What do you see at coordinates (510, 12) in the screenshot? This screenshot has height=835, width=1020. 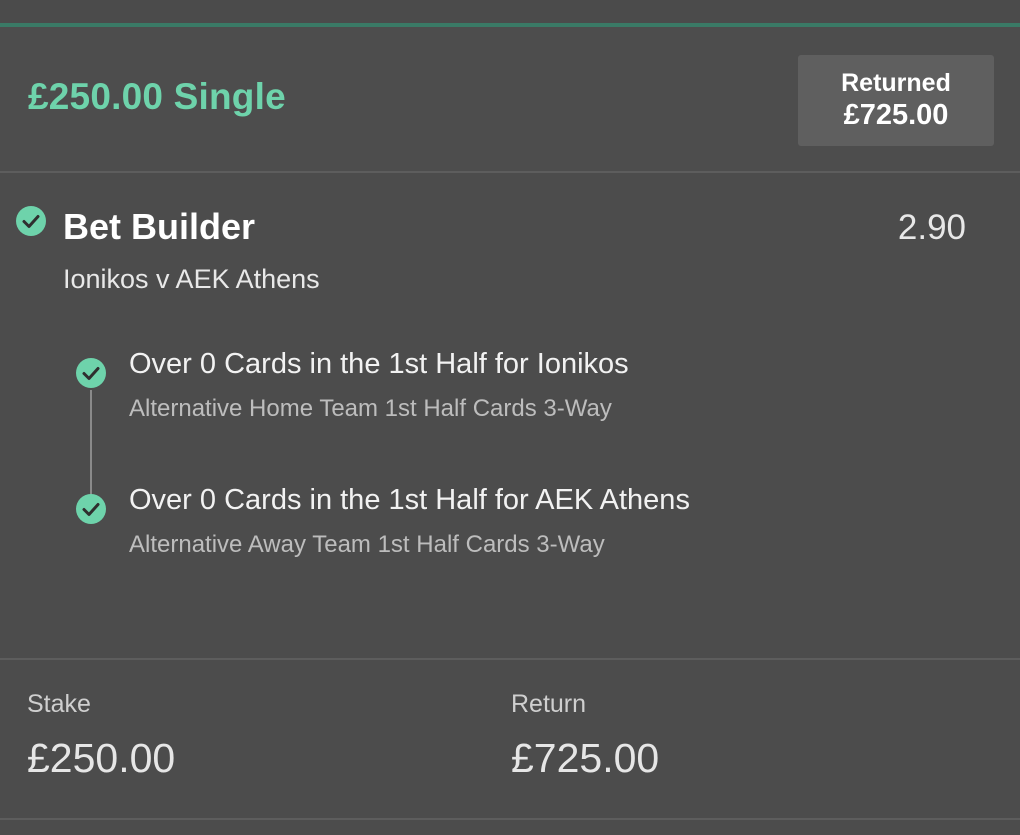 I see `top-strip` at bounding box center [510, 12].